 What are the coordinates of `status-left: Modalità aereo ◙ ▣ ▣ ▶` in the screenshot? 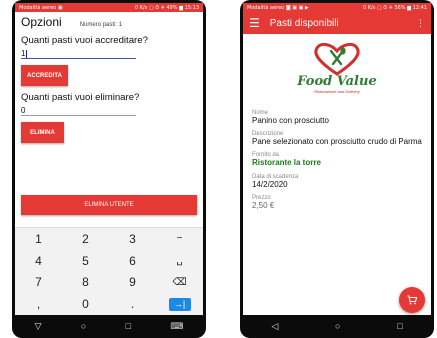 It's located at (278, 7).